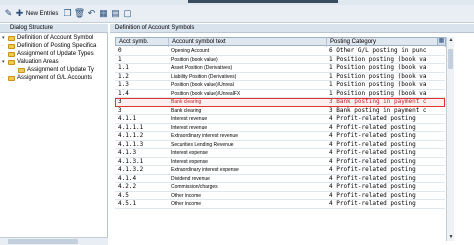  Describe the element at coordinates (103, 13) in the screenshot. I see `select-all-icon: ▦` at that location.